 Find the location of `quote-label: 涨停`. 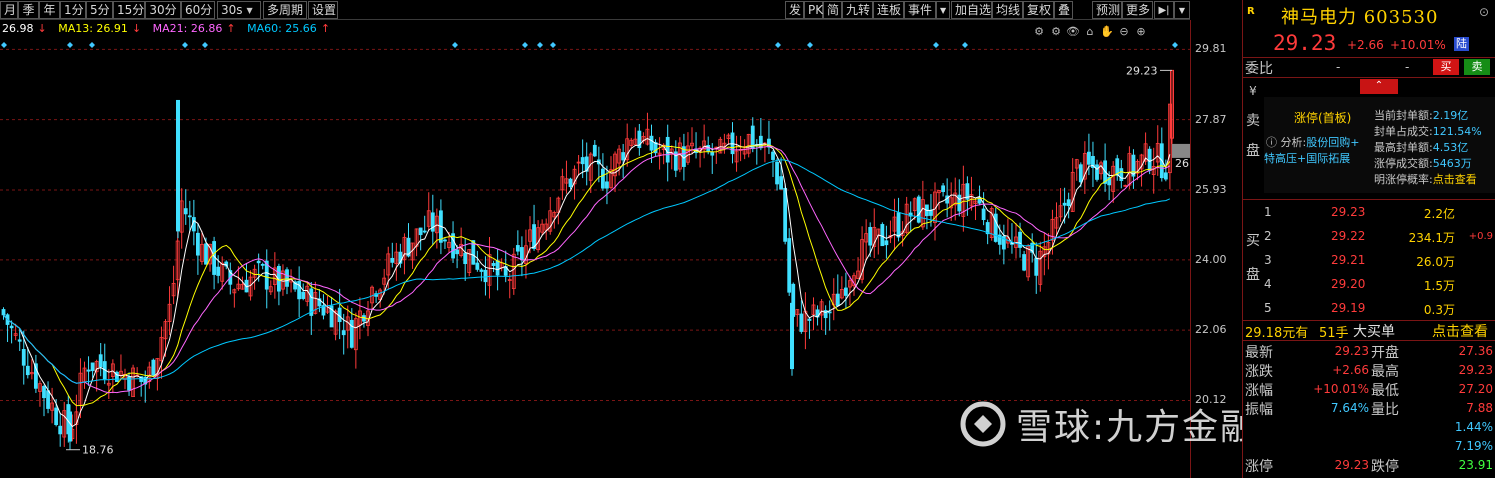

quote-label: 涨停 is located at coordinates (1259, 467).